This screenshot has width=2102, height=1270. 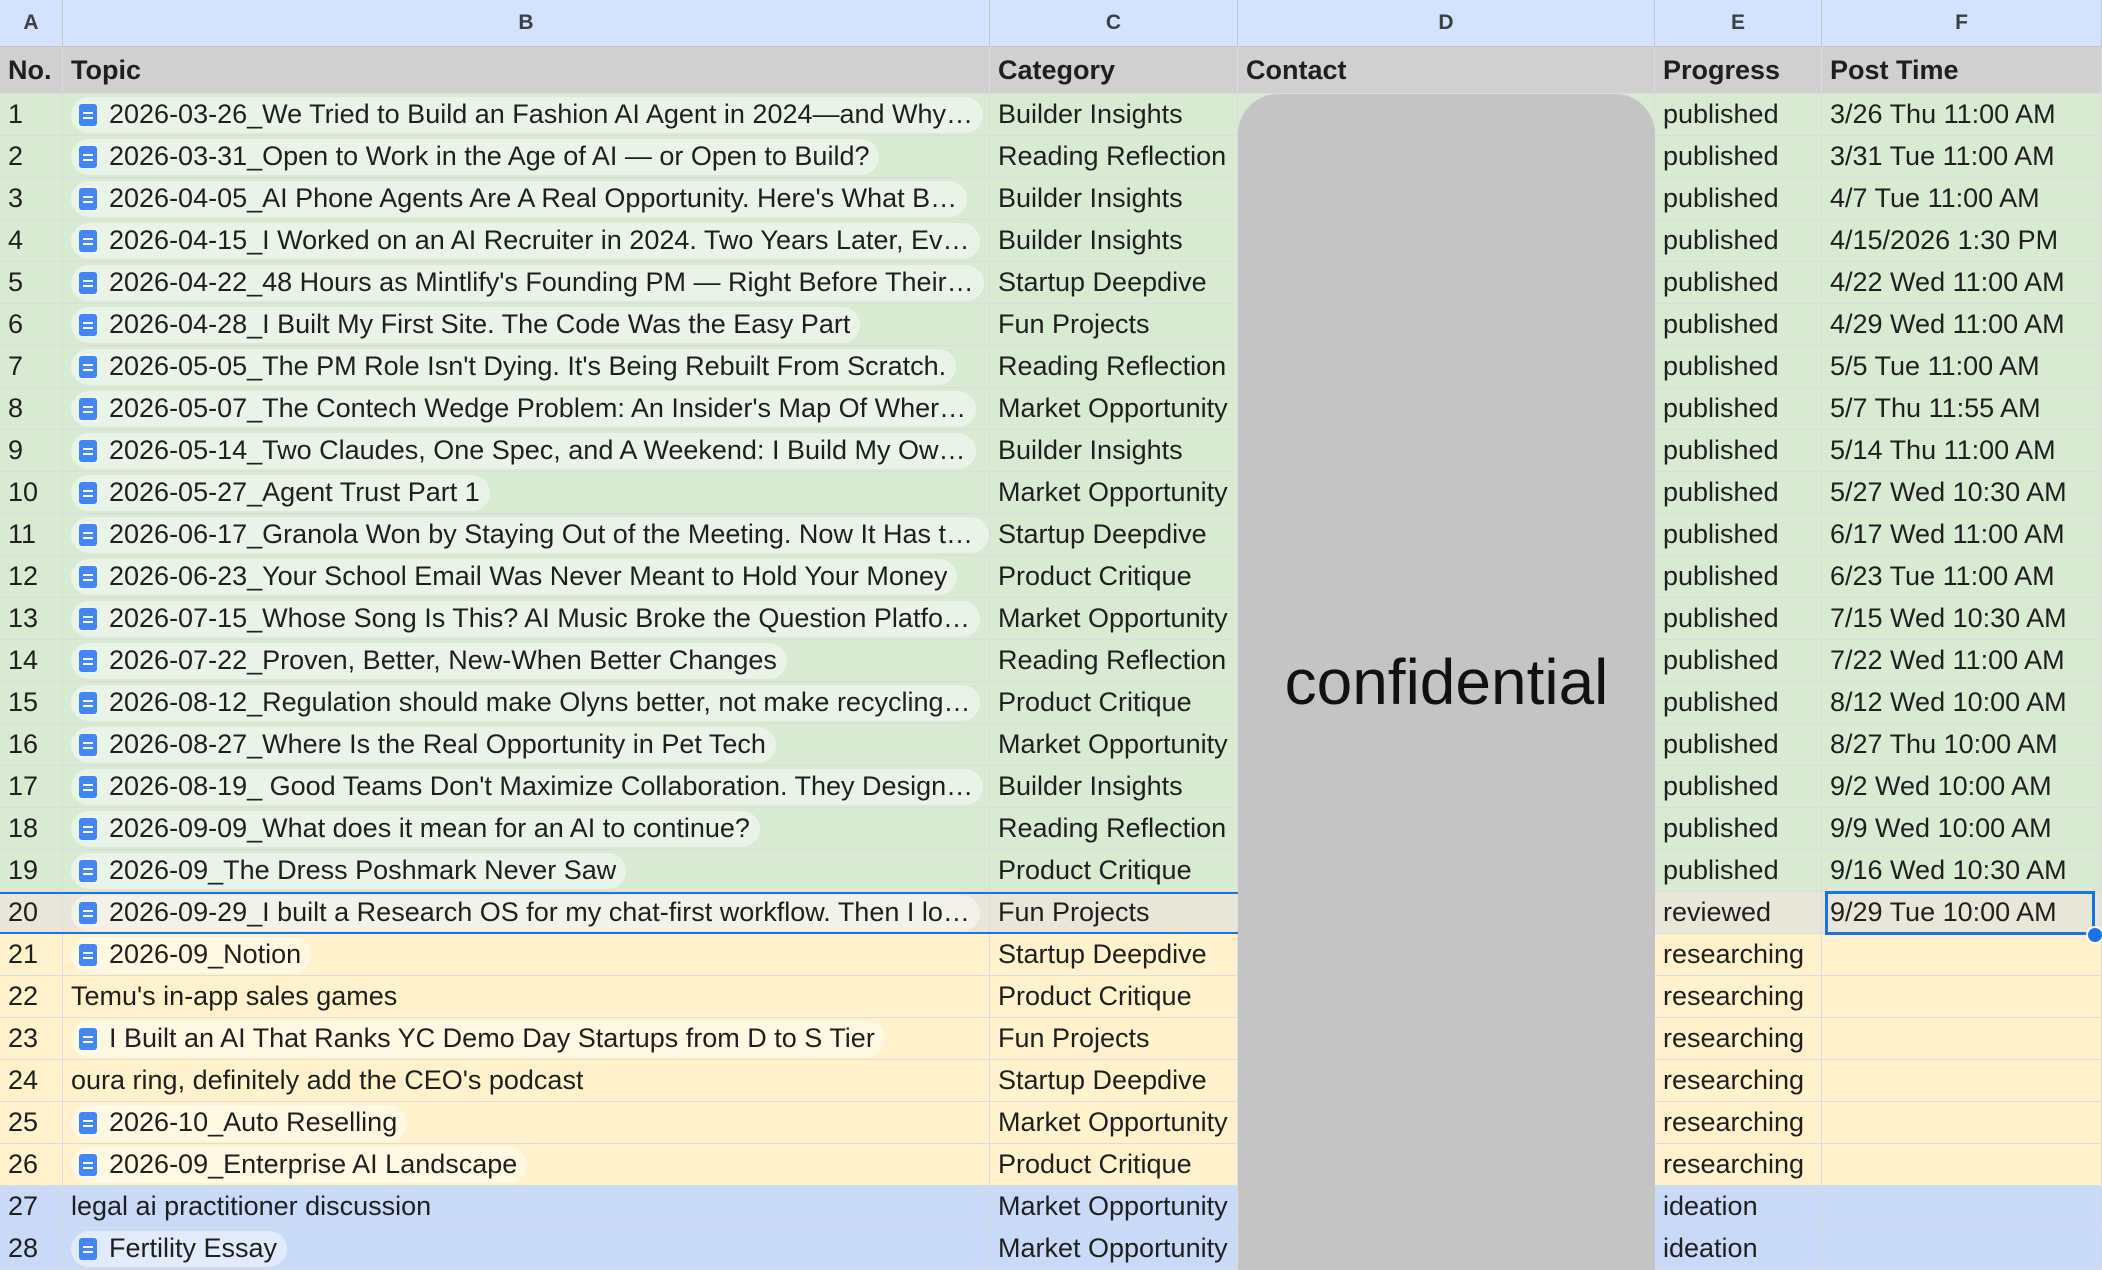 I want to click on doc-link-chip: 2026-05-27_Agent Trust Part 1, so click(x=280, y=492).